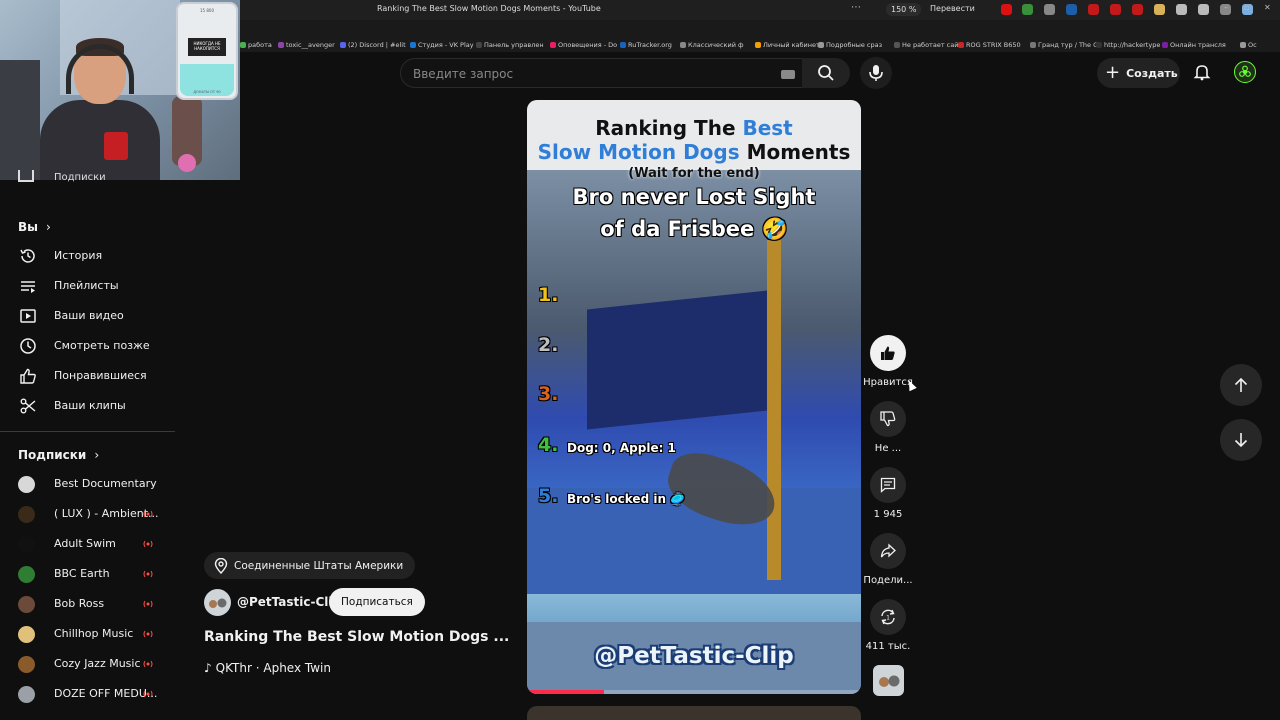 This screenshot has height=720, width=1280. I want to click on bookmark-item: Подробные сраз, so click(850, 45).